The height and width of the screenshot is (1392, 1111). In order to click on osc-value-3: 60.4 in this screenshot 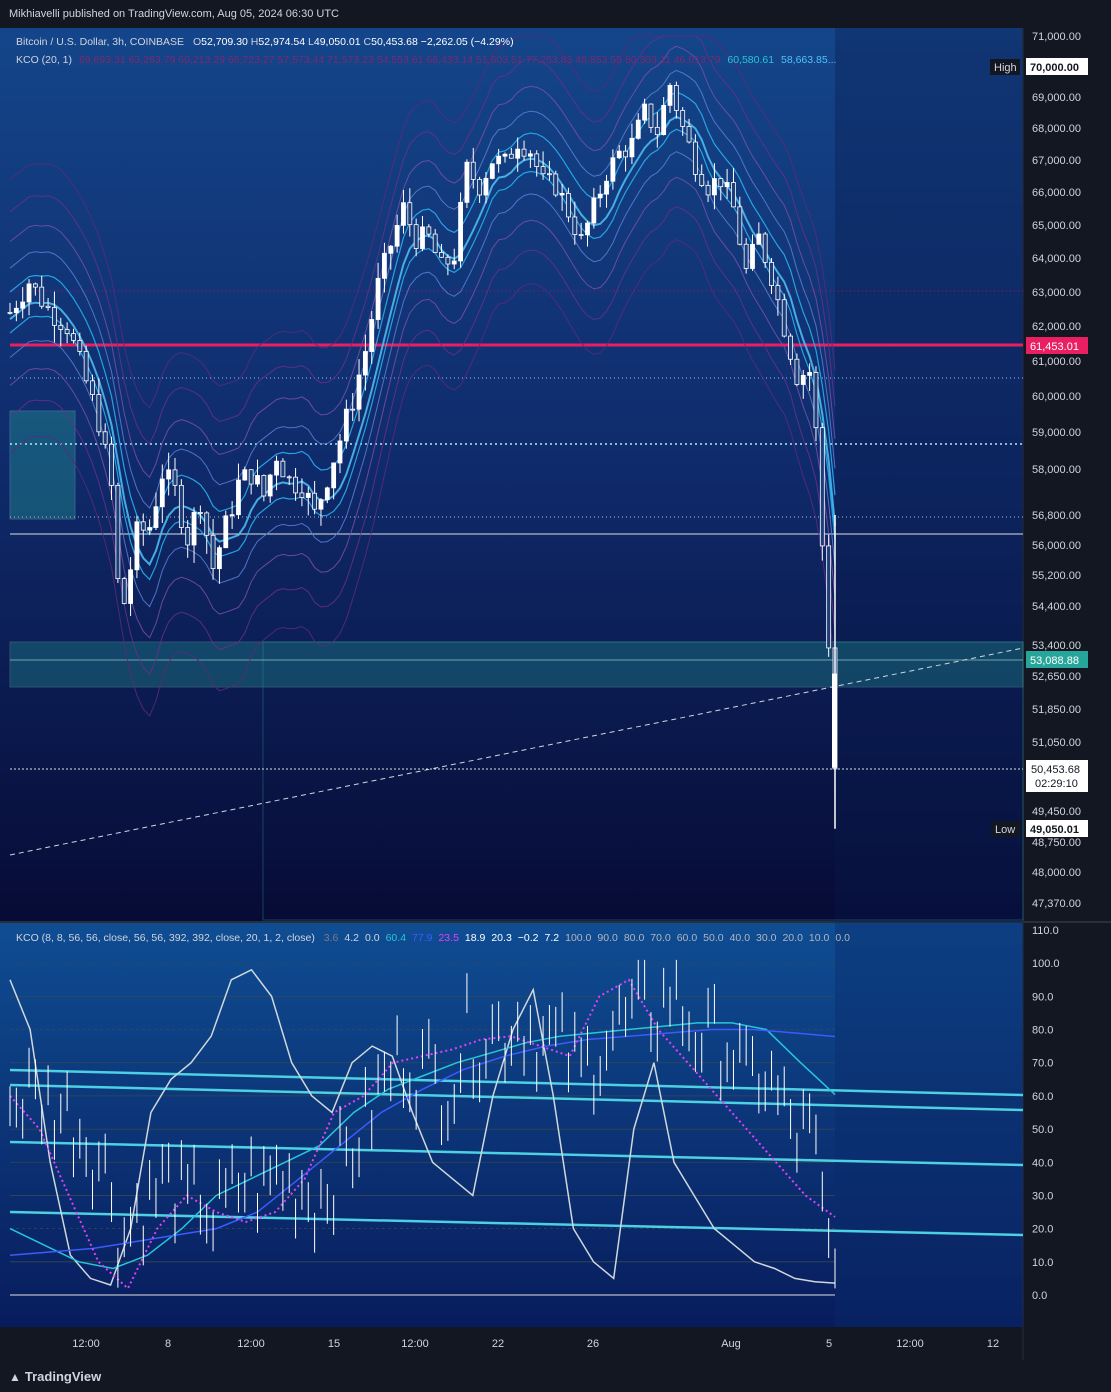, I will do `click(396, 938)`.